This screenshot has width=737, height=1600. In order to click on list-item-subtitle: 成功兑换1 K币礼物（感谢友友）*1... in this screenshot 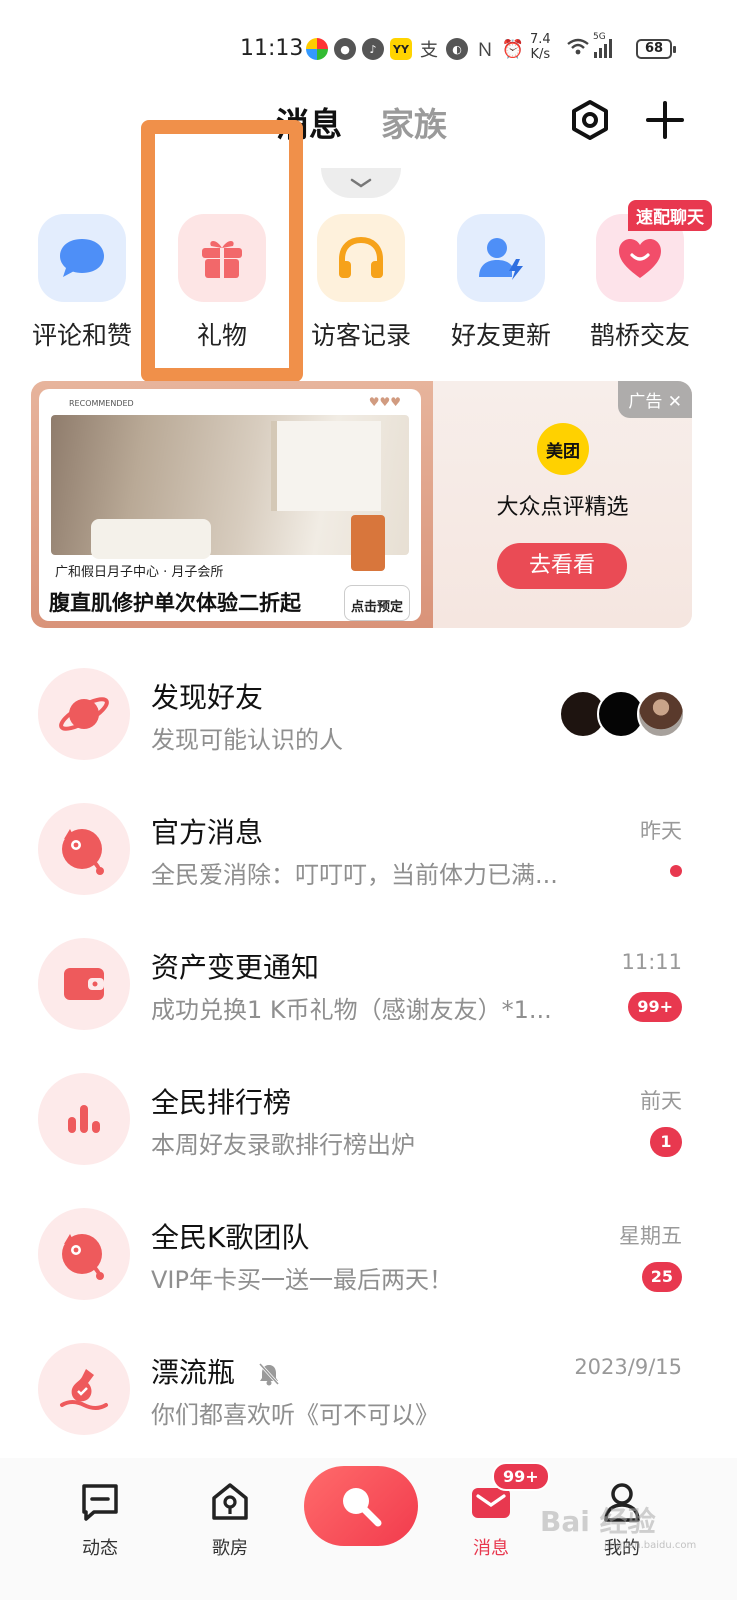, I will do `click(351, 1010)`.